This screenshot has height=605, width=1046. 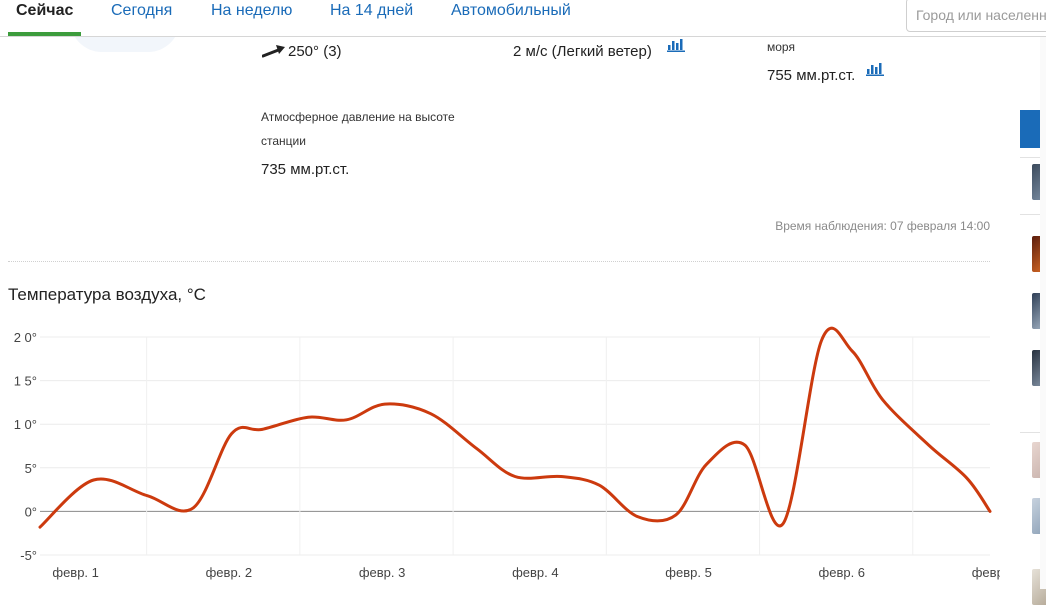 What do you see at coordinates (499, 261) in the screenshot?
I see `section-divider` at bounding box center [499, 261].